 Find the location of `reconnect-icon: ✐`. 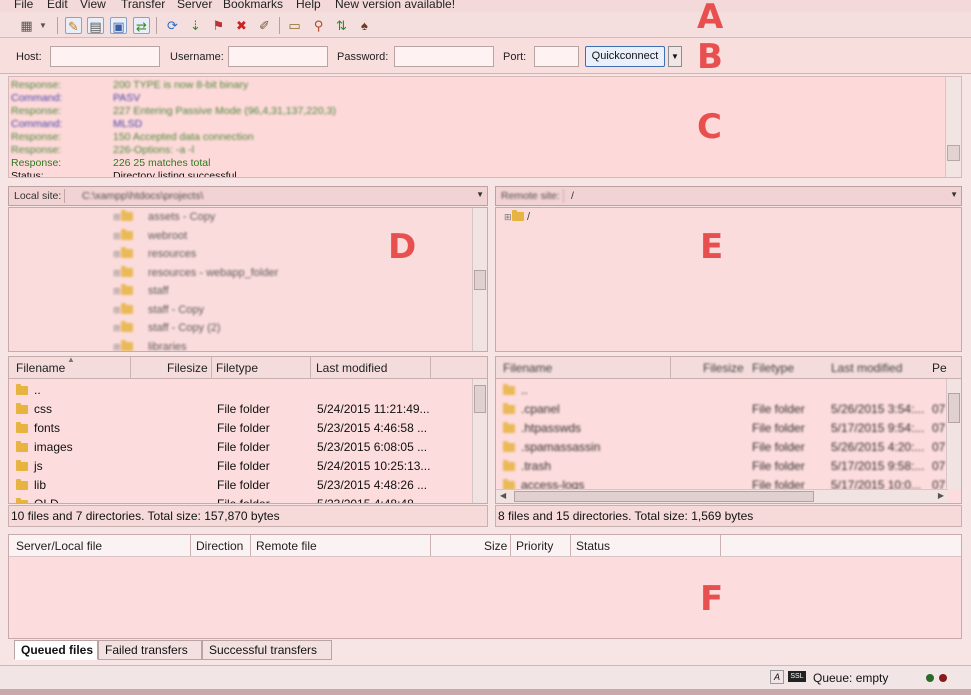

reconnect-icon: ✐ is located at coordinates (264, 25).